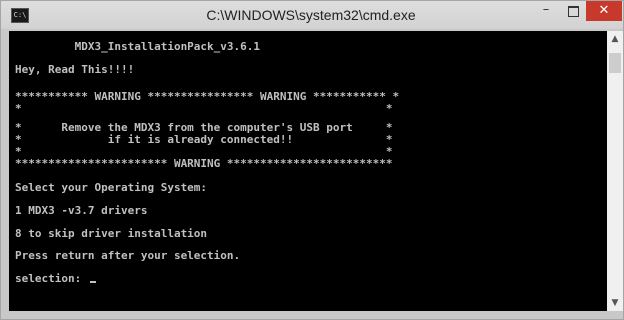 This screenshot has height=320, width=624. What do you see at coordinates (604, 11) in the screenshot?
I see `close-button: ✕` at bounding box center [604, 11].